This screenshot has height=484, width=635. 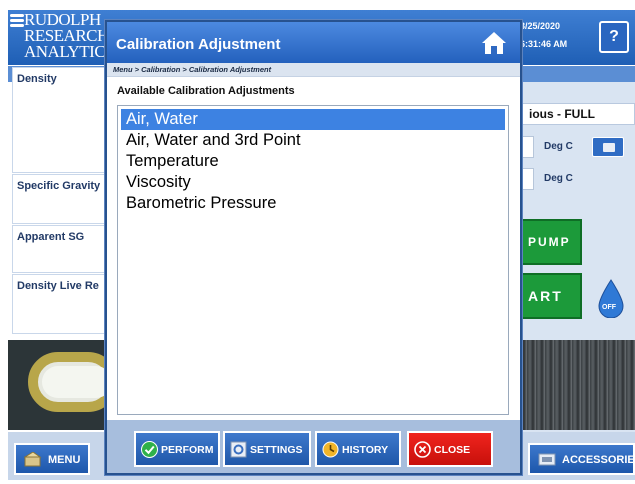 I want to click on measurement-label: Apparent SG, so click(x=51, y=237).